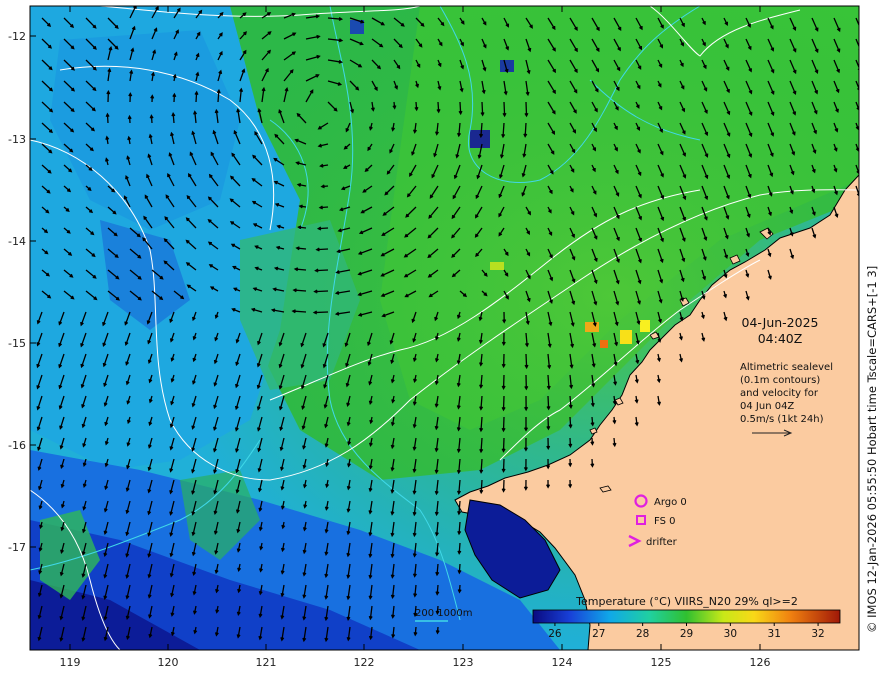 The image size is (880, 680). What do you see at coordinates (817, 634) in the screenshot?
I see `colorbar-tick-label: 32` at bounding box center [817, 634].